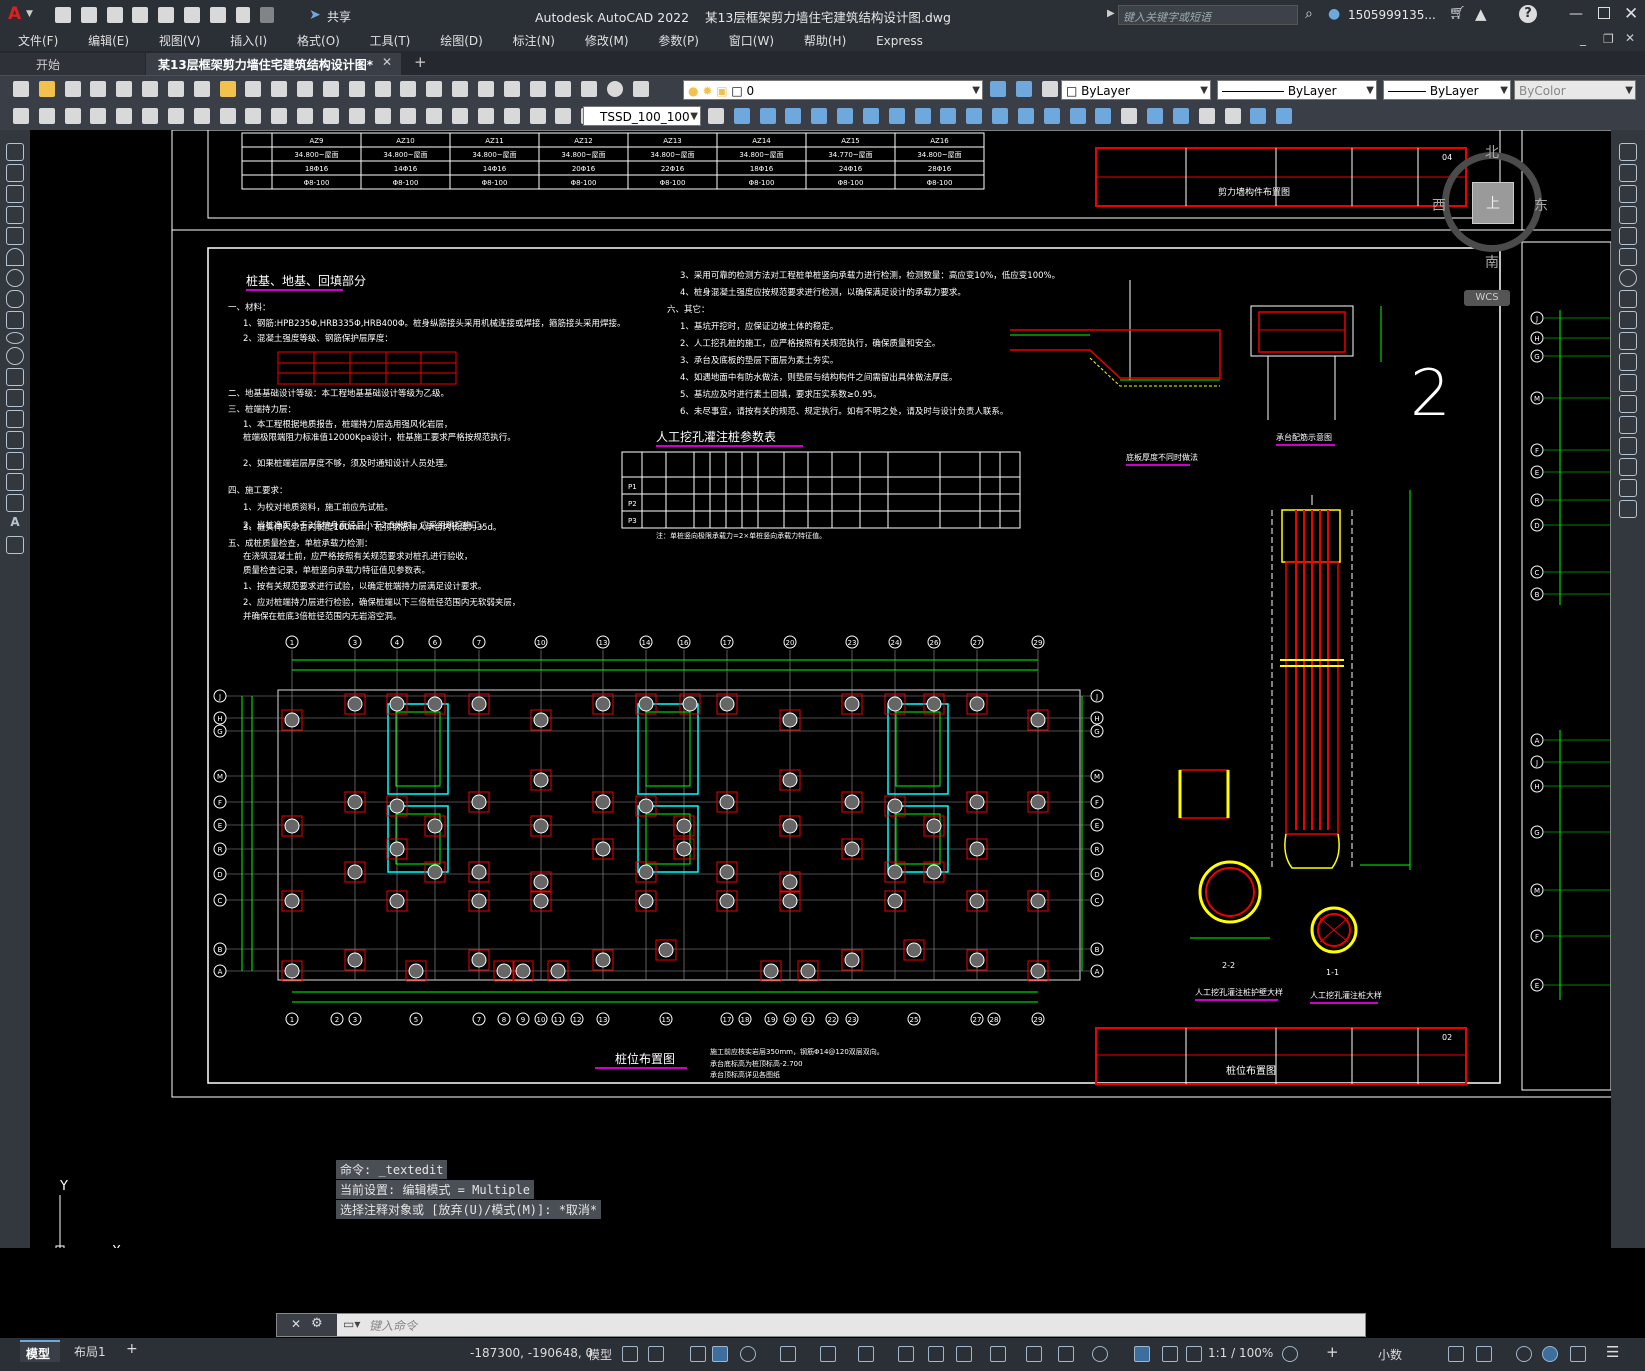 This screenshot has width=1645, height=1371. Describe the element at coordinates (317, 1323) in the screenshot. I see `wrench-icon: ⚙` at that location.